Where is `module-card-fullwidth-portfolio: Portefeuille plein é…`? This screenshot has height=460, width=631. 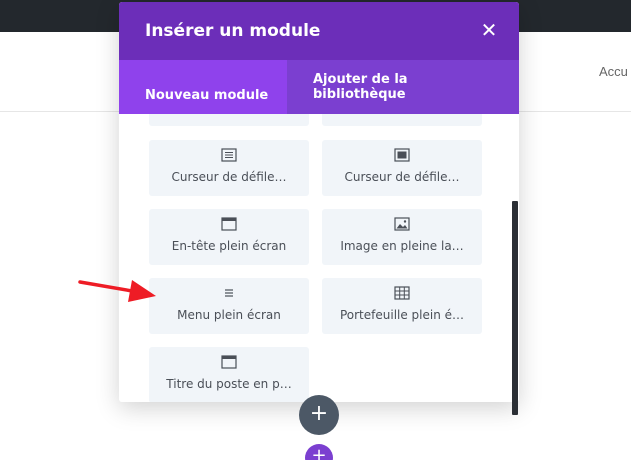 module-card-fullwidth-portfolio: Portefeuille plein é… is located at coordinates (402, 306).